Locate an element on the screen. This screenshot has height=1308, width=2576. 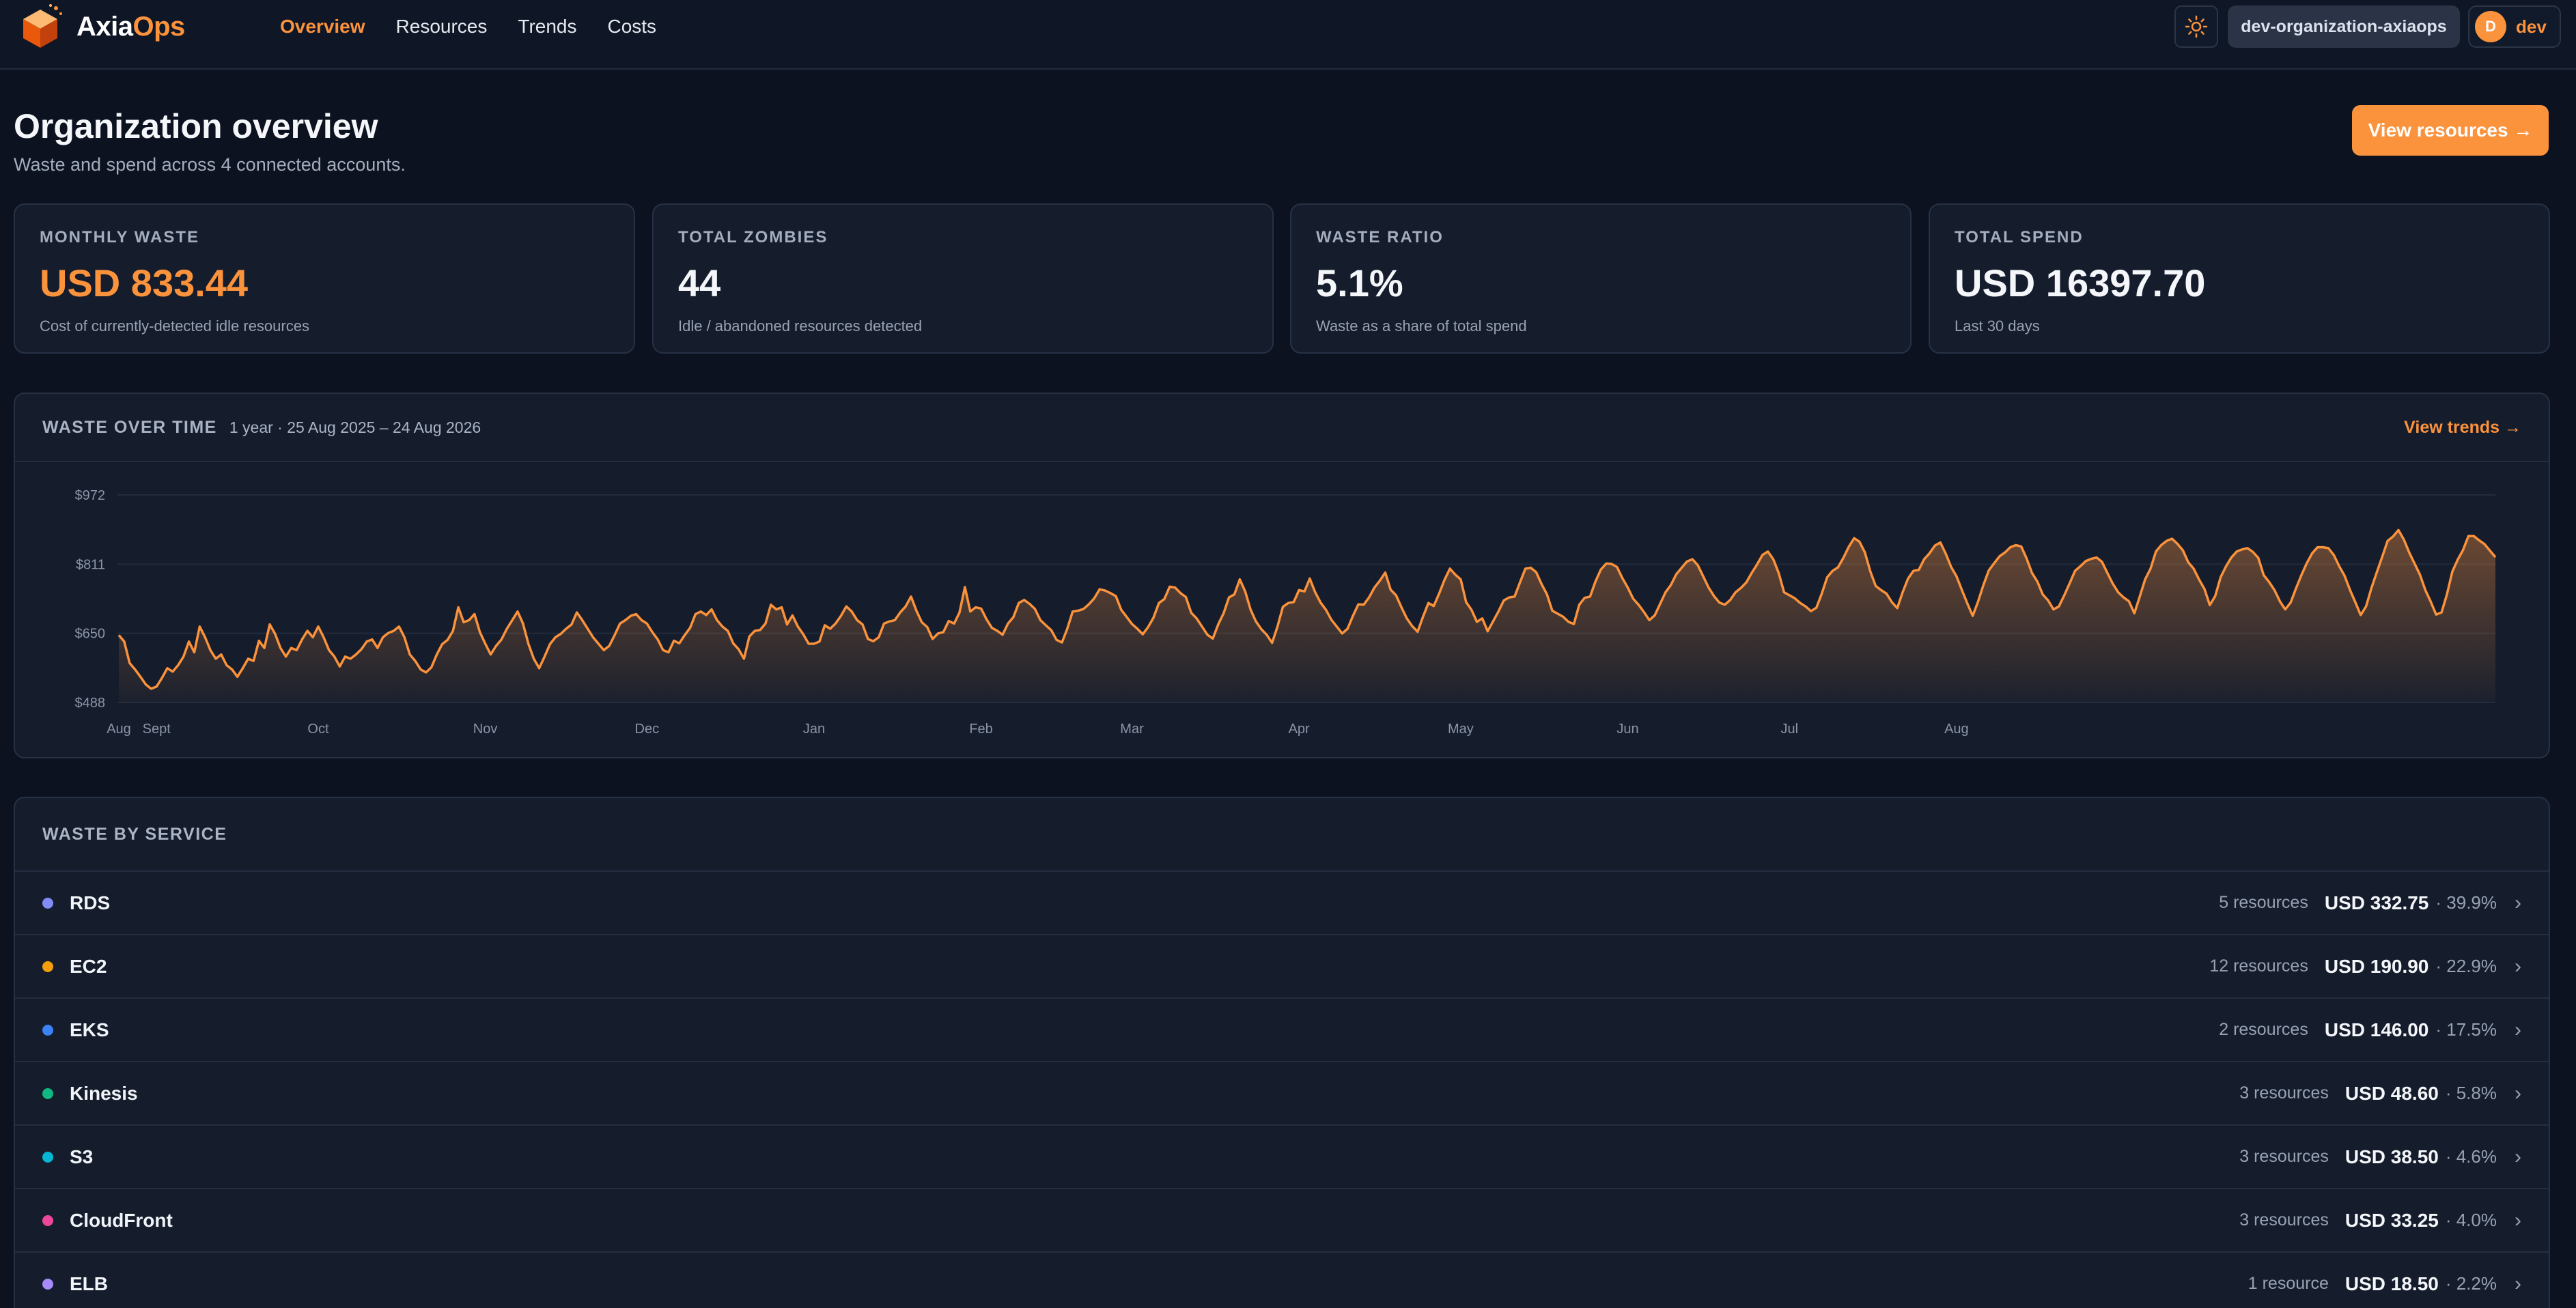
user-name: dev is located at coordinates (2531, 26).